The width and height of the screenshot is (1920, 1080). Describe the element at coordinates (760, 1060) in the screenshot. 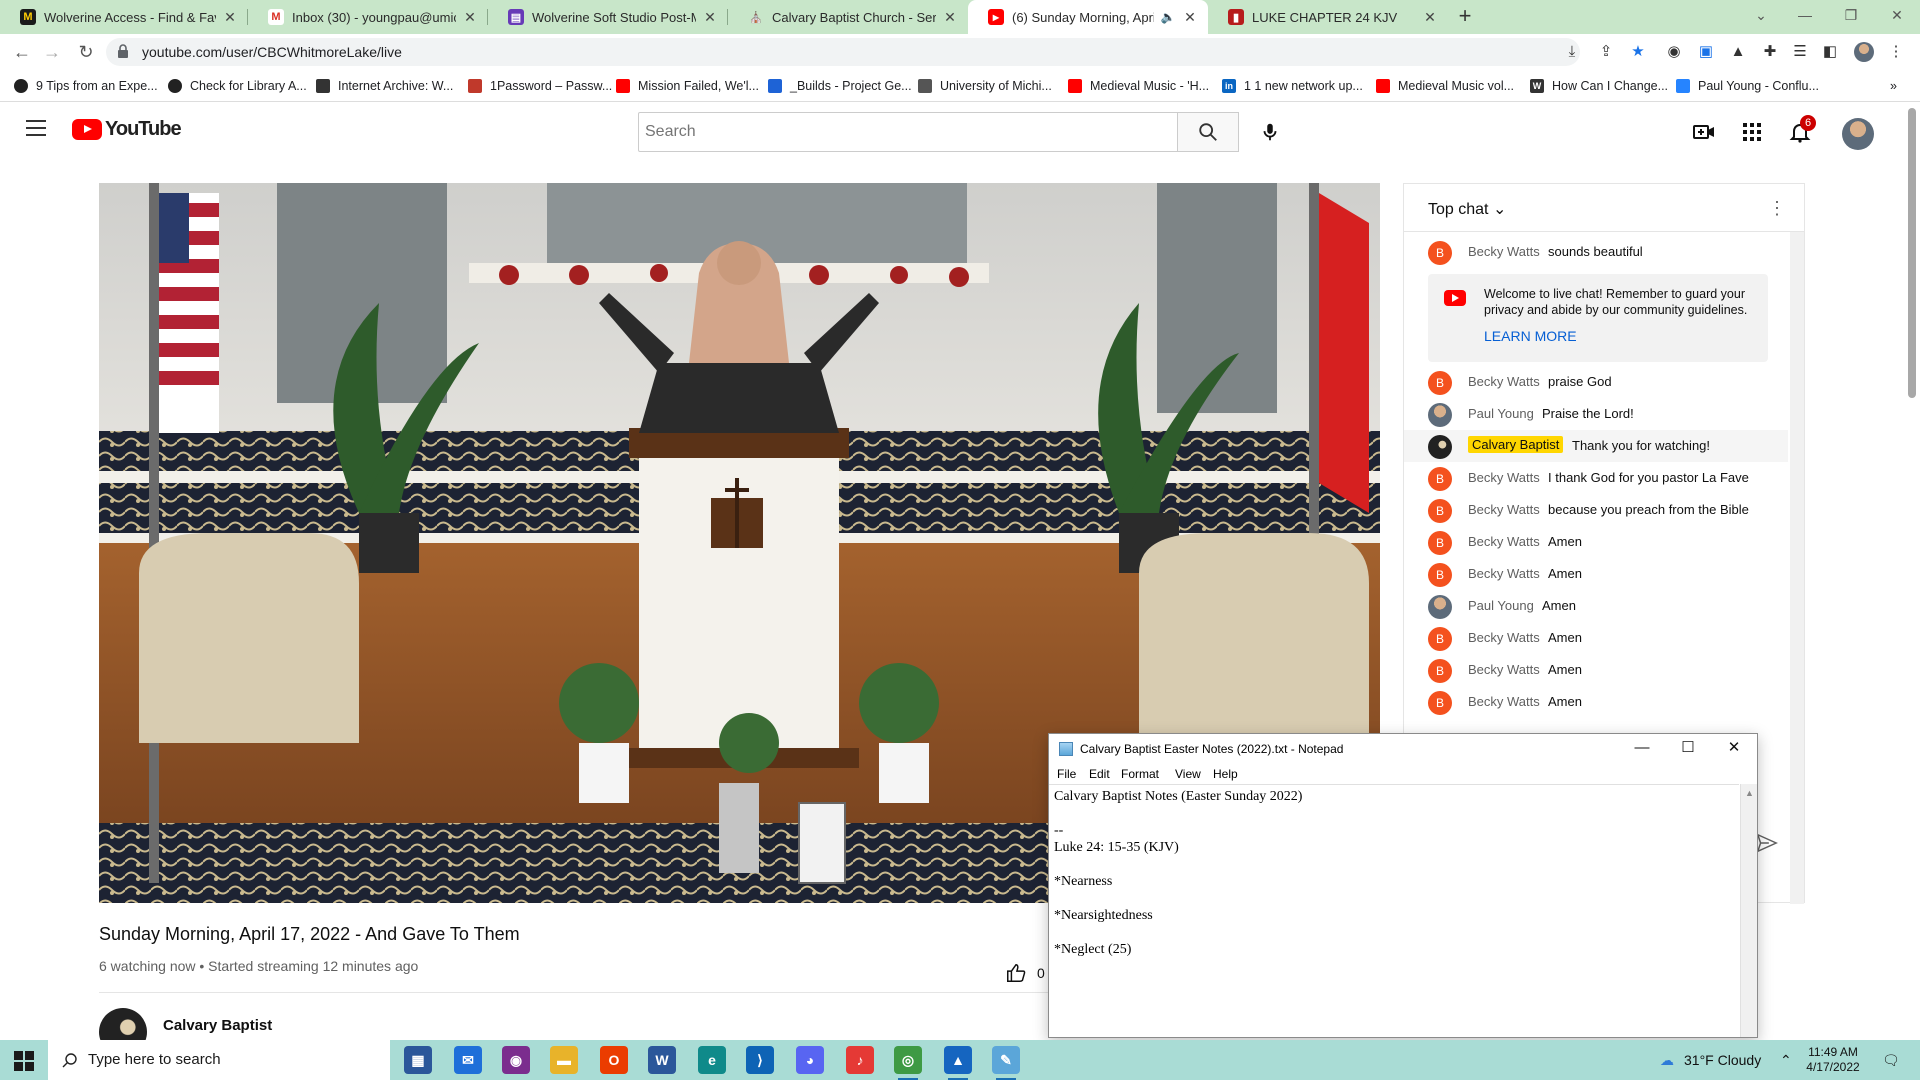

I see `vscode-icon: ⟩` at that location.